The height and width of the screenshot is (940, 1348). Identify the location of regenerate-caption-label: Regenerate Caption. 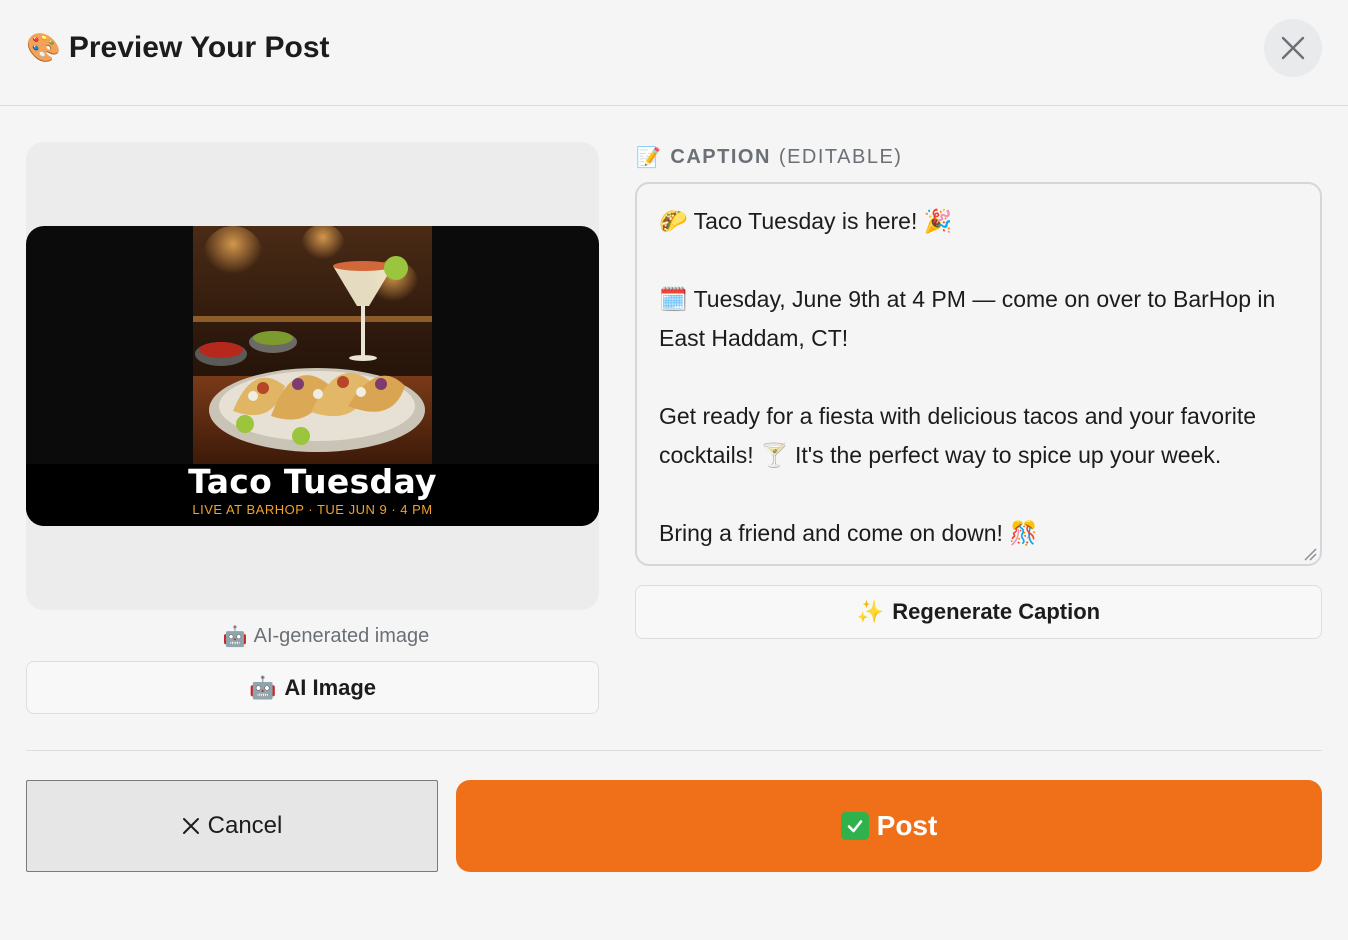
(996, 611).